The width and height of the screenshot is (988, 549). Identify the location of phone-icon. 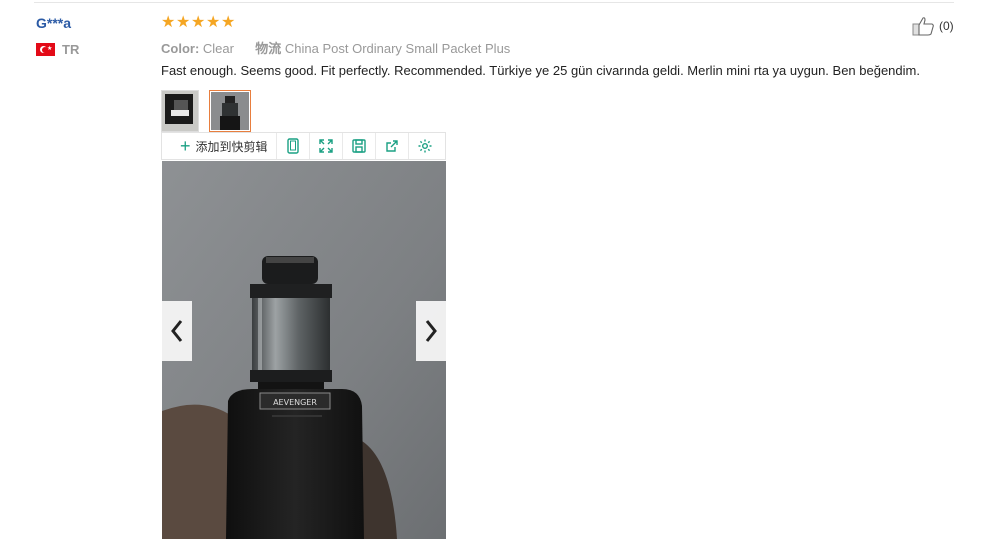
(292, 146).